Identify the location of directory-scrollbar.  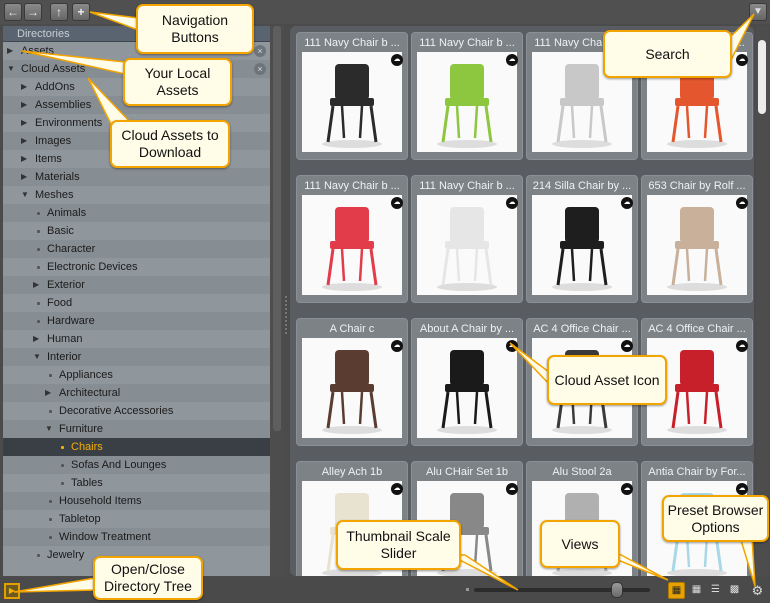
(277, 301).